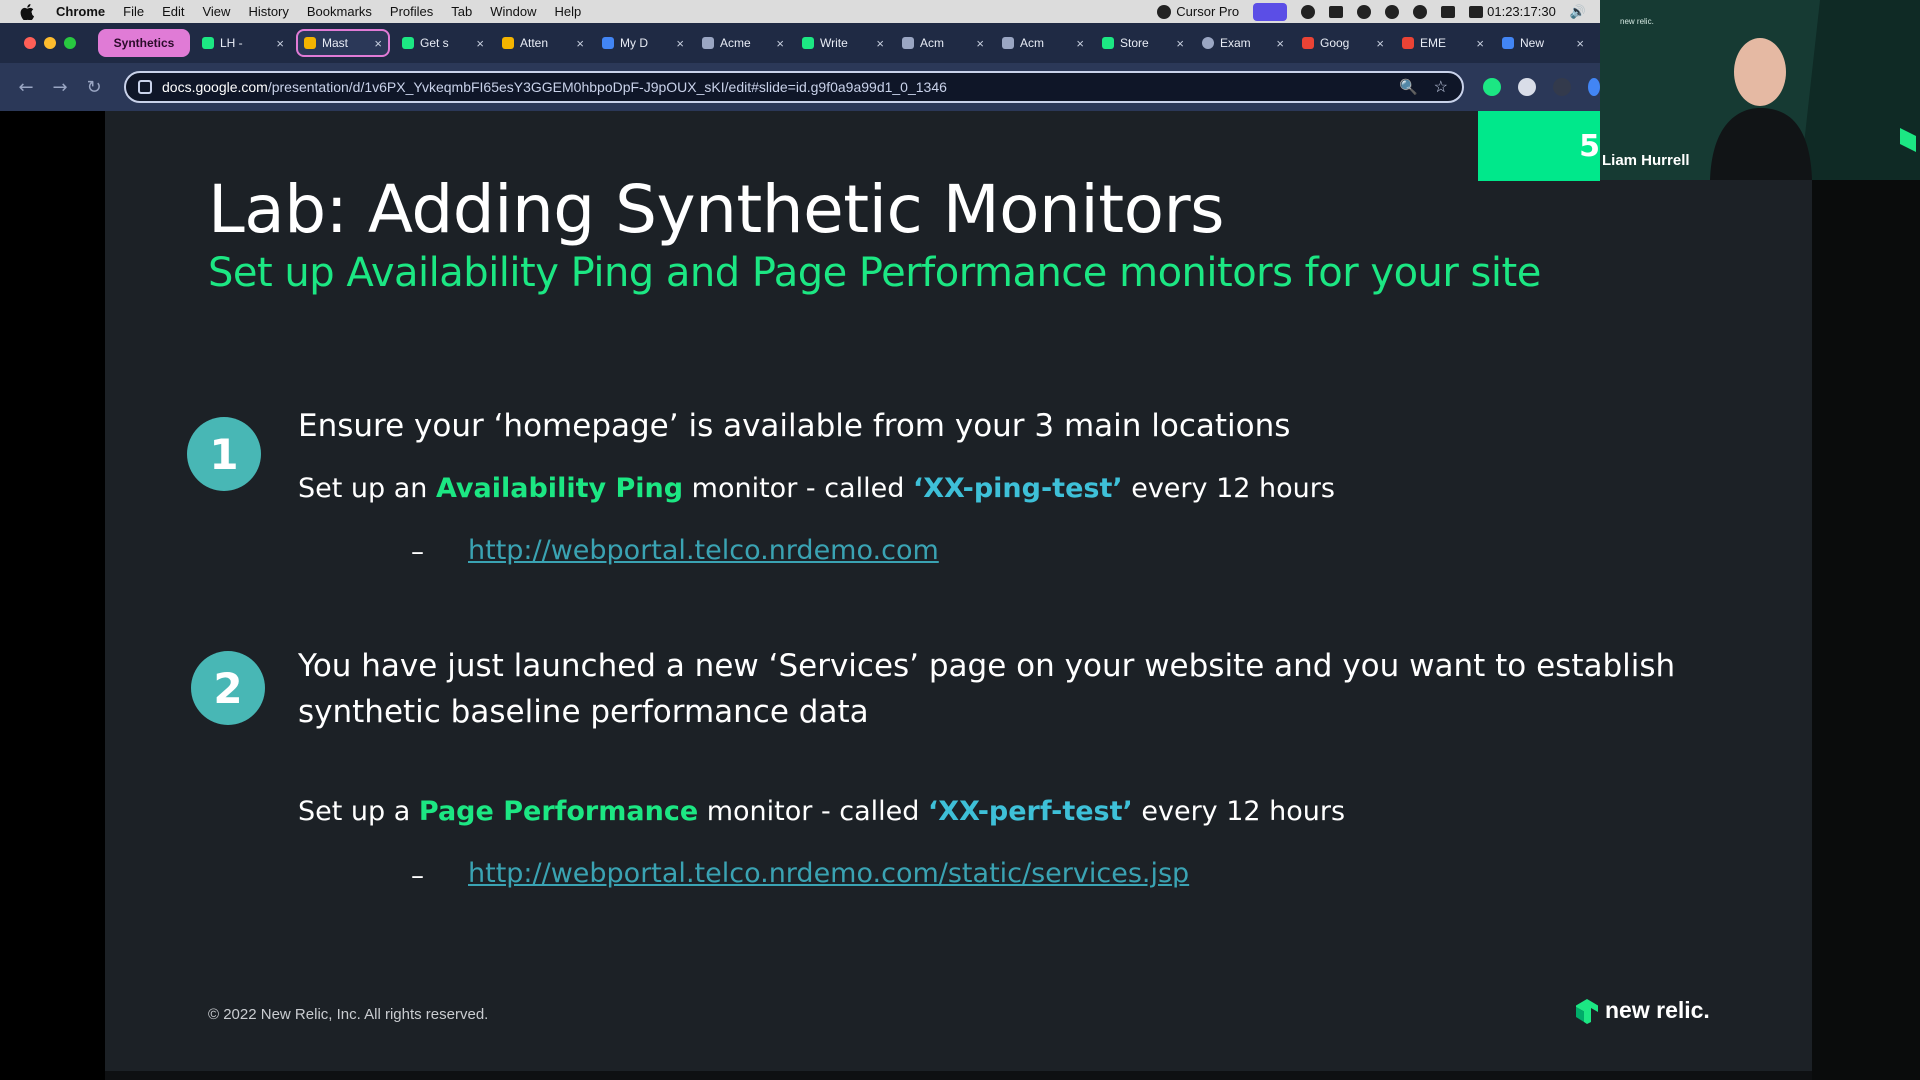  I want to click on browser-tab: New ×, so click(1543, 43).